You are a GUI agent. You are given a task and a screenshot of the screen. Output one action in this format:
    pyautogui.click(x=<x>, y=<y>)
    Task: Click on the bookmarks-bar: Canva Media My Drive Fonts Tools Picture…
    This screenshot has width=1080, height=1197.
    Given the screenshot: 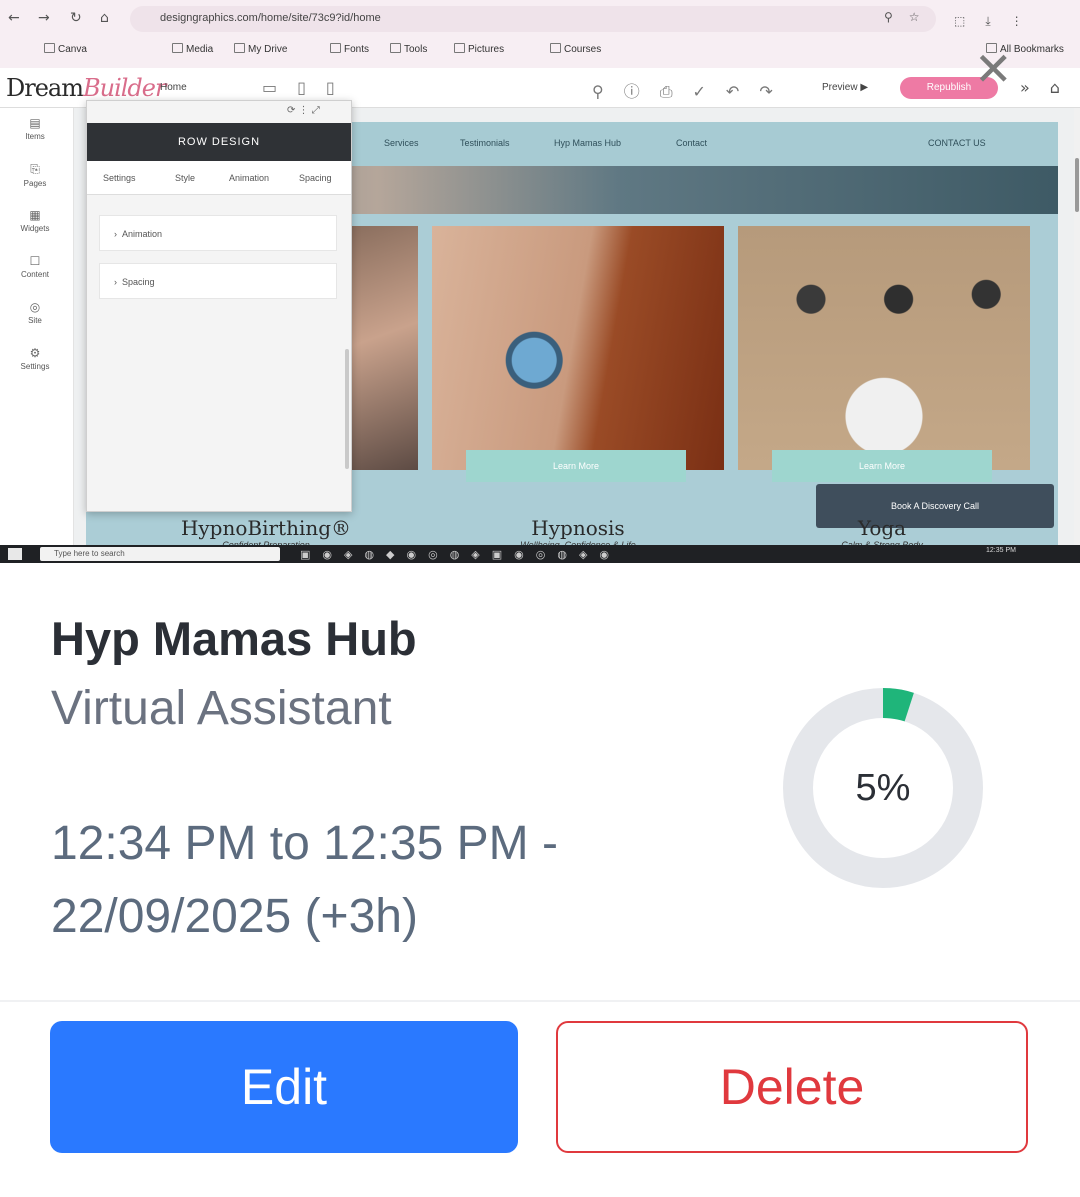 What is the action you would take?
    pyautogui.click(x=540, y=49)
    